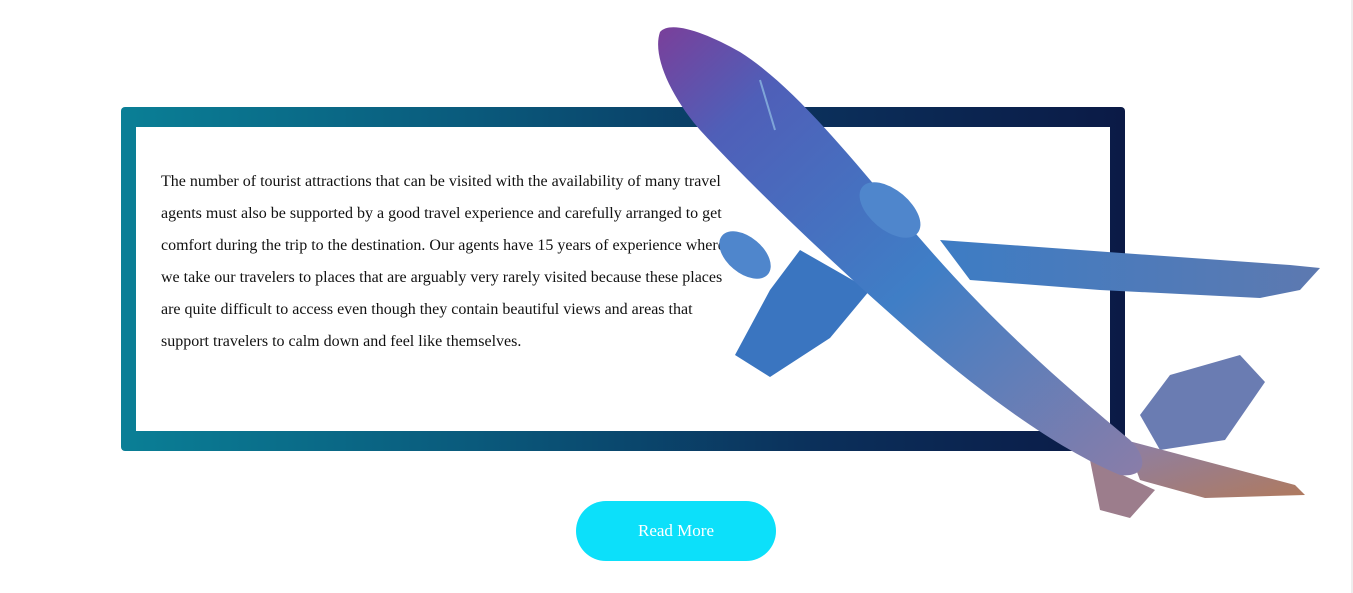  What do you see at coordinates (676, 531) in the screenshot?
I see `read-more-button: Read More` at bounding box center [676, 531].